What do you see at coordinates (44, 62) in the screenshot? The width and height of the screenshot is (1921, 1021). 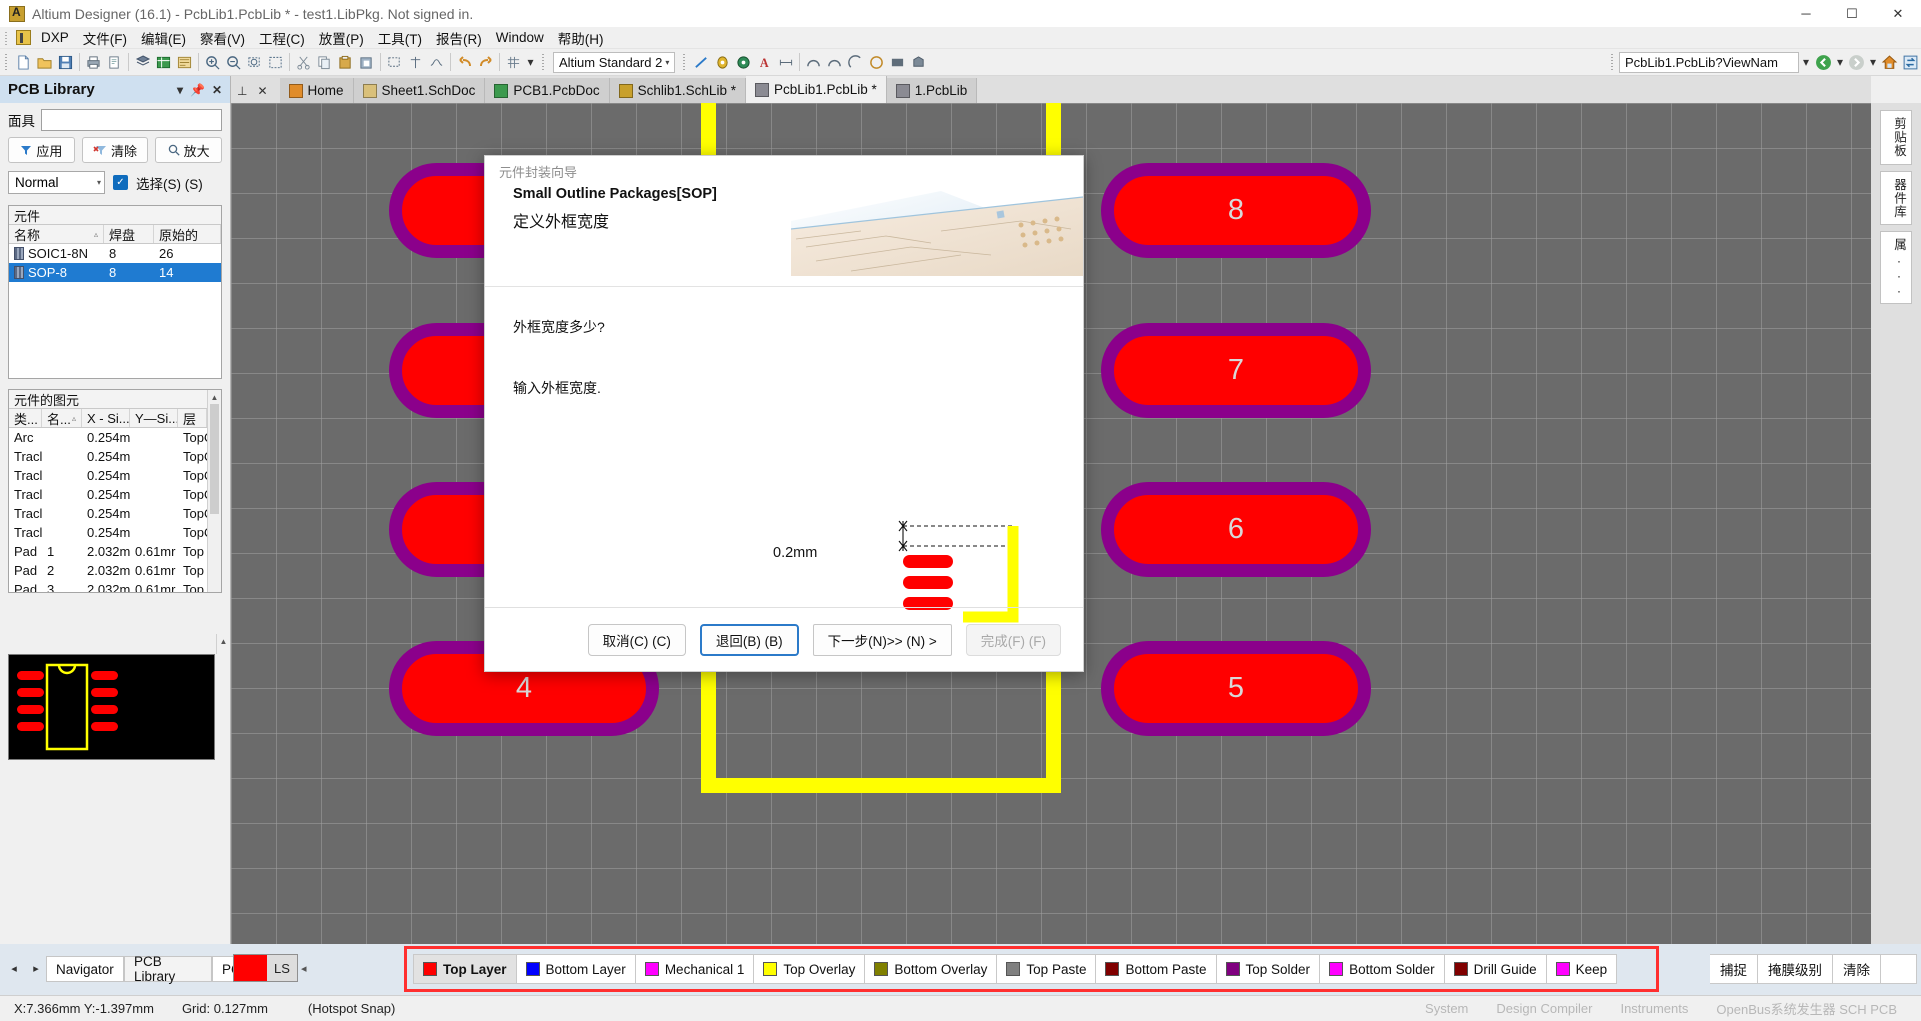 I see `open-folder-icon` at bounding box center [44, 62].